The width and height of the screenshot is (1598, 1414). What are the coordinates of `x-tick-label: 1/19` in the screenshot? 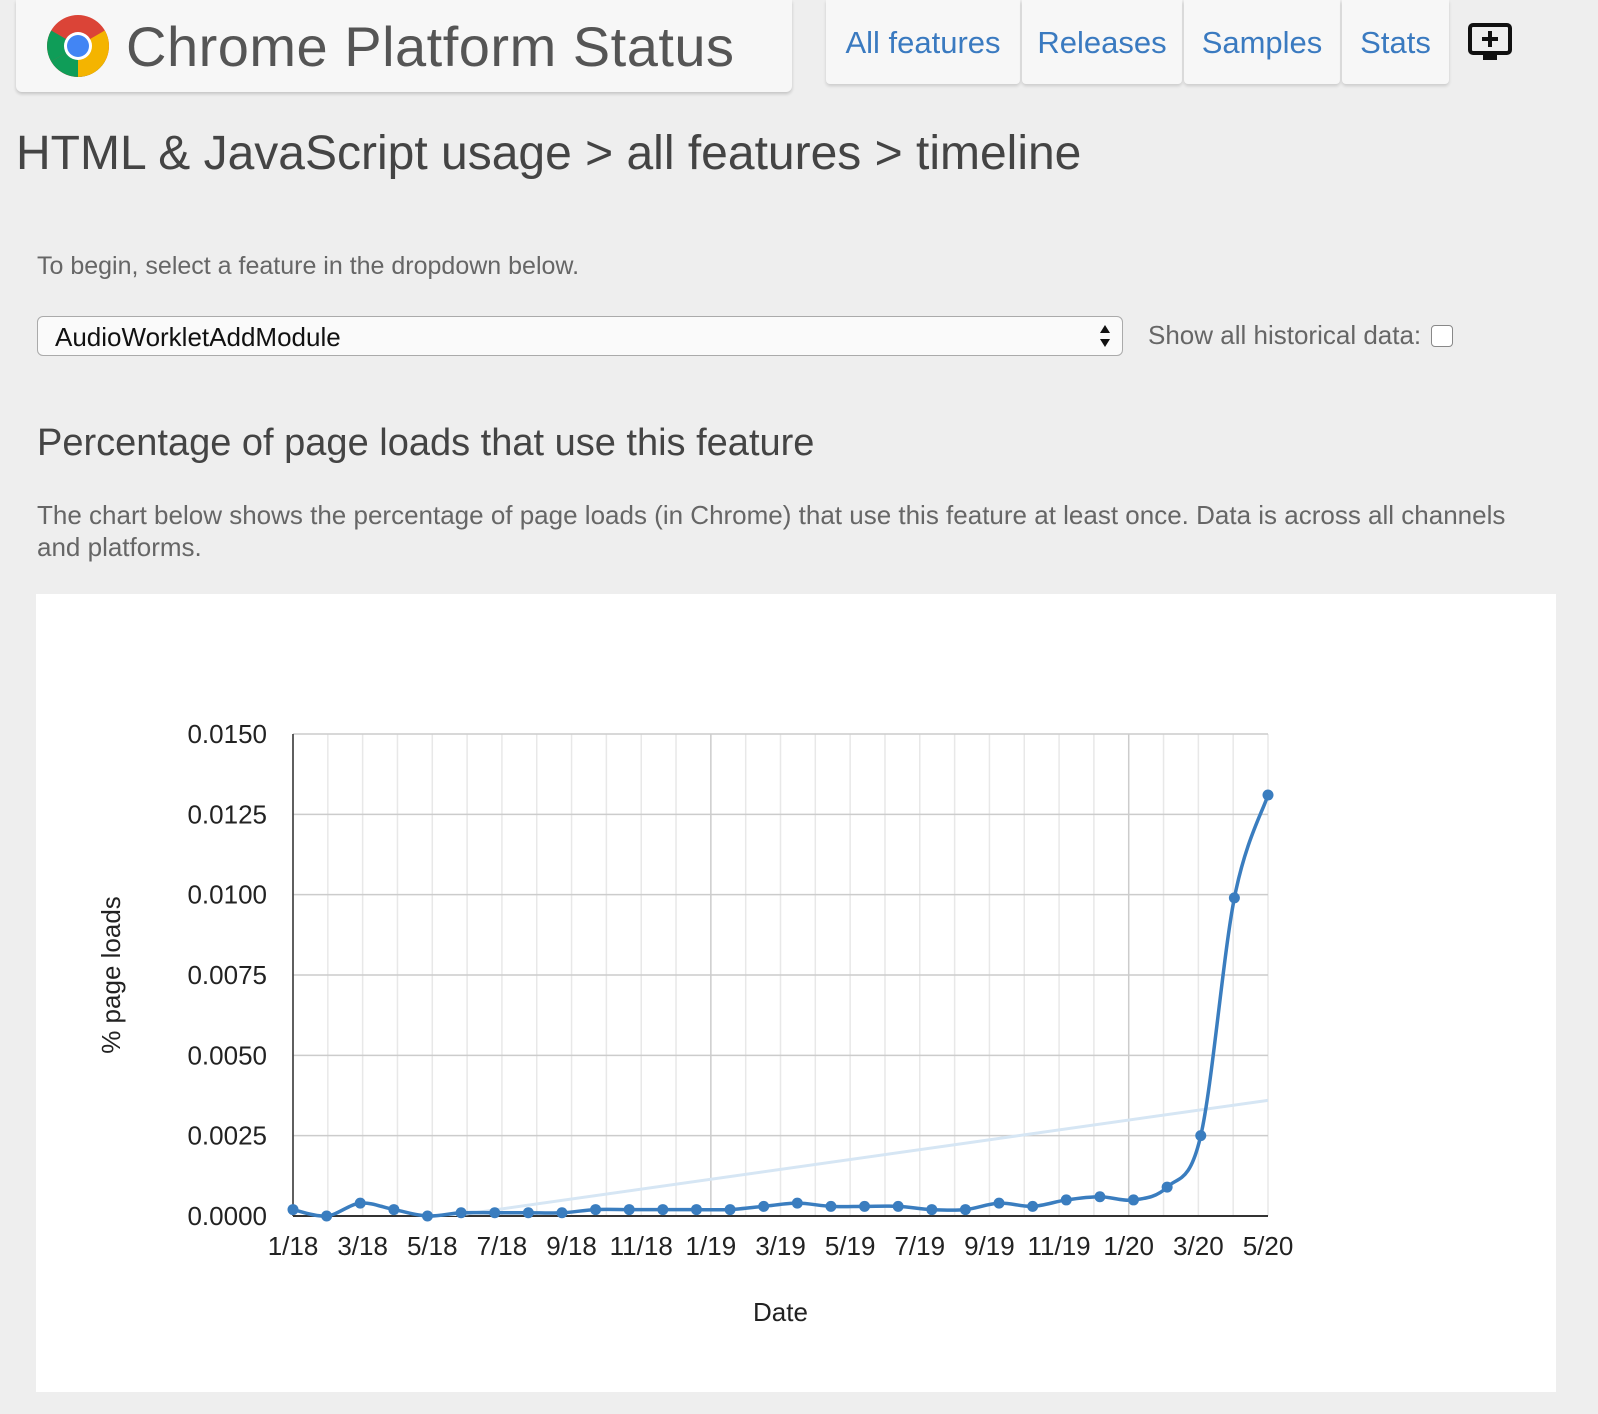 It's located at (711, 1246).